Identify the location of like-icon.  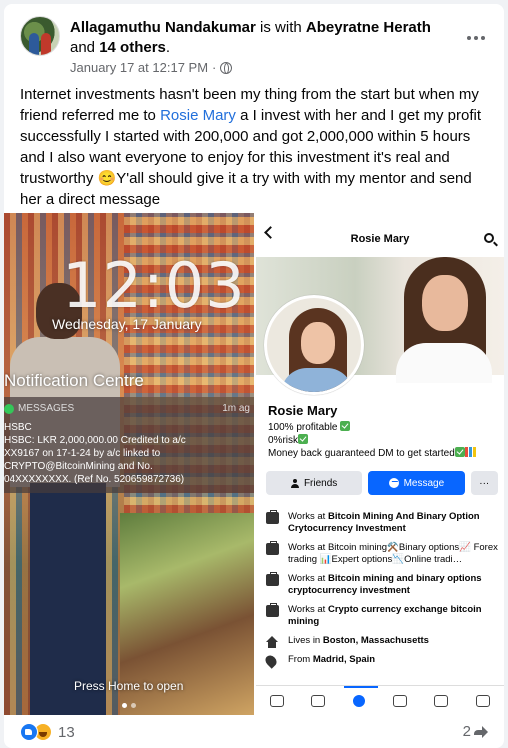
(29, 732).